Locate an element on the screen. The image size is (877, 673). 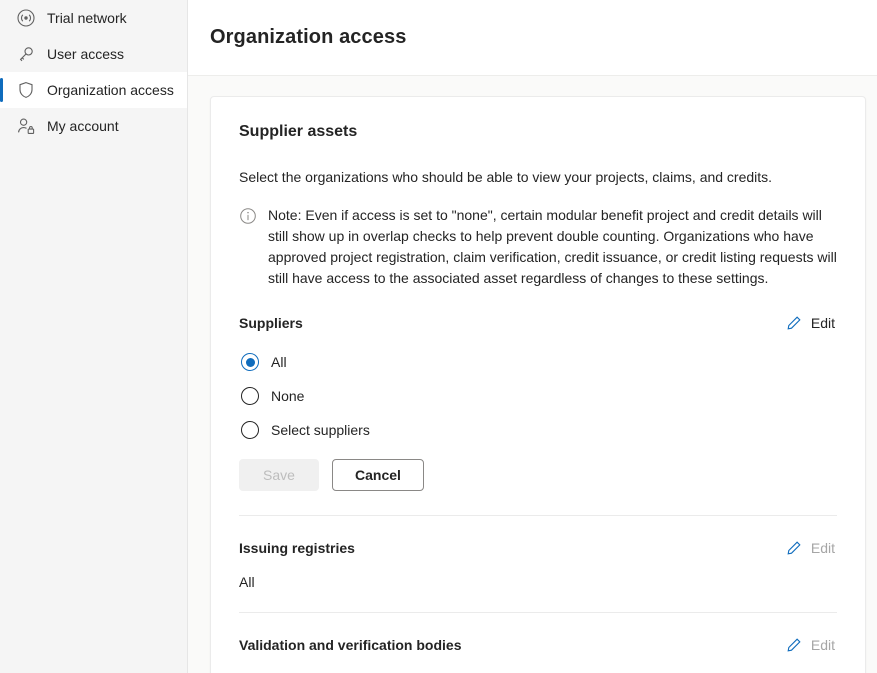
radio-option-none: None is located at coordinates (538, 396).